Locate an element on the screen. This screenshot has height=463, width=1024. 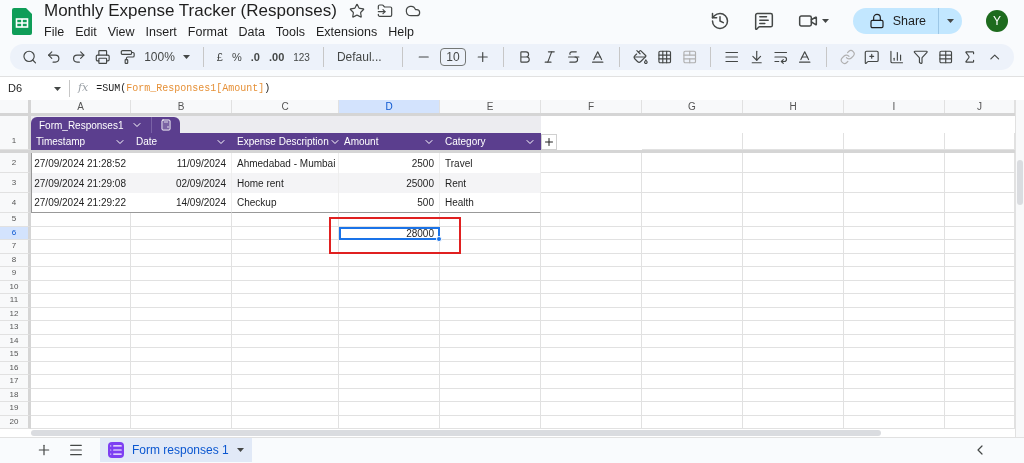
font-size-field: 10 is located at coordinates (453, 57).